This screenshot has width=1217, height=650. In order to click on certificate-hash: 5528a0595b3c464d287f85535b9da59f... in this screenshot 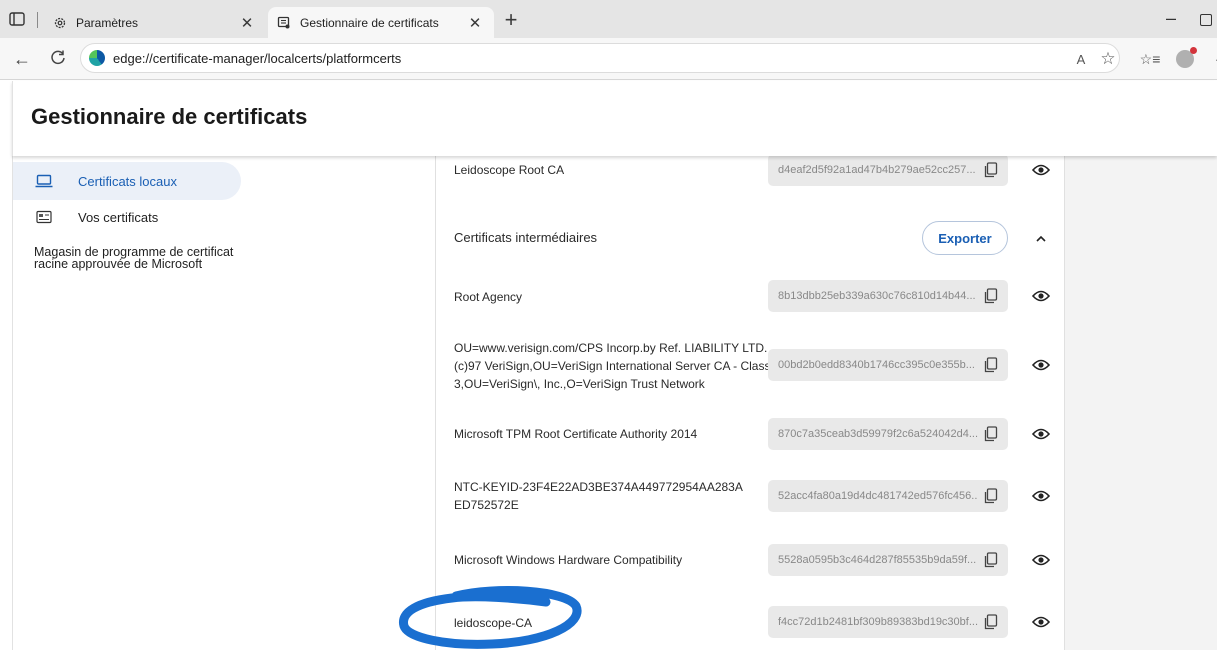, I will do `click(877, 560)`.